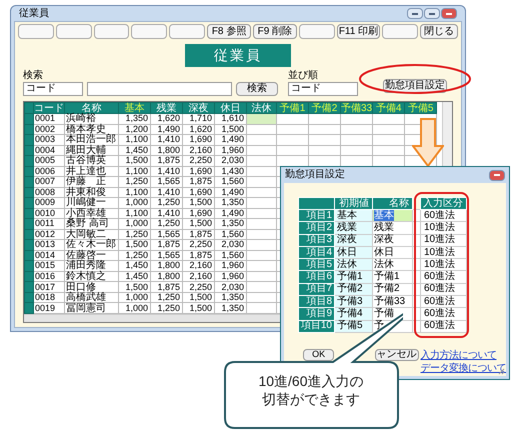  What do you see at coordinates (274, 31) in the screenshot?
I see `function-key-button: F9 削除` at bounding box center [274, 31].